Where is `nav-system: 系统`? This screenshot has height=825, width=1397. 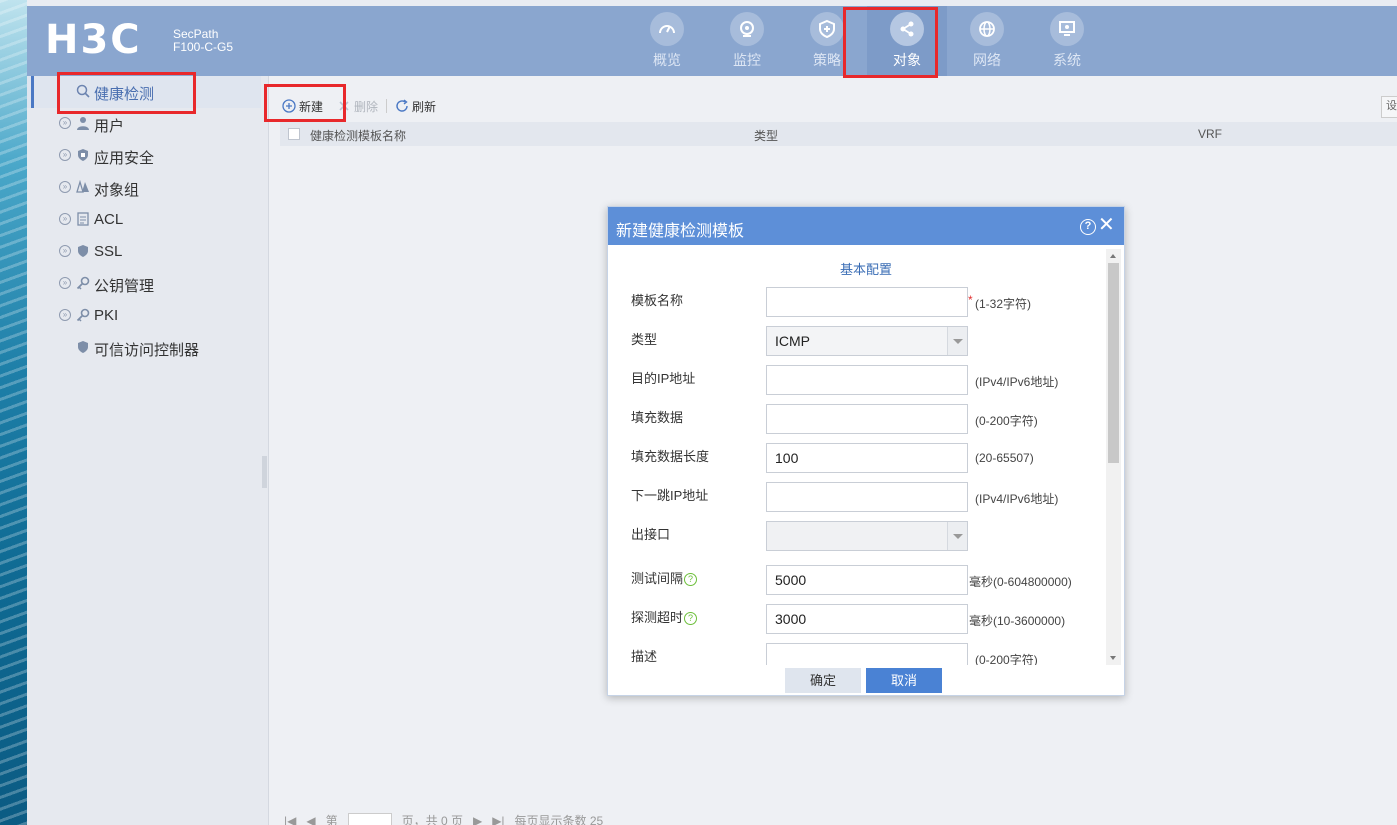 nav-system: 系统 is located at coordinates (1067, 41).